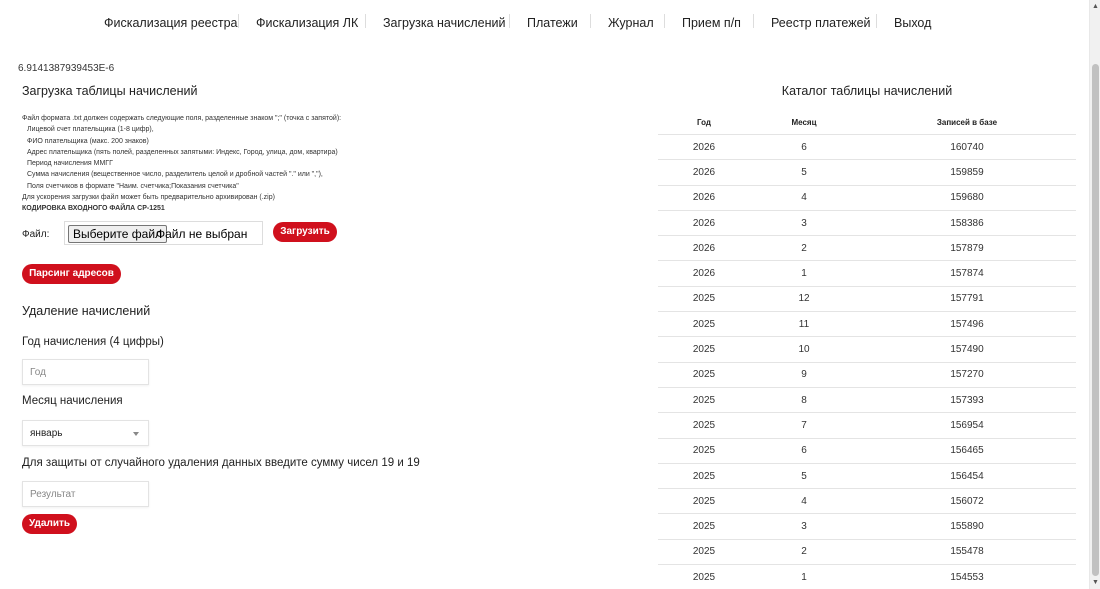 This screenshot has height=589, width=1100. What do you see at coordinates (967, 527) in the screenshot?
I see `cell-records: 155890` at bounding box center [967, 527].